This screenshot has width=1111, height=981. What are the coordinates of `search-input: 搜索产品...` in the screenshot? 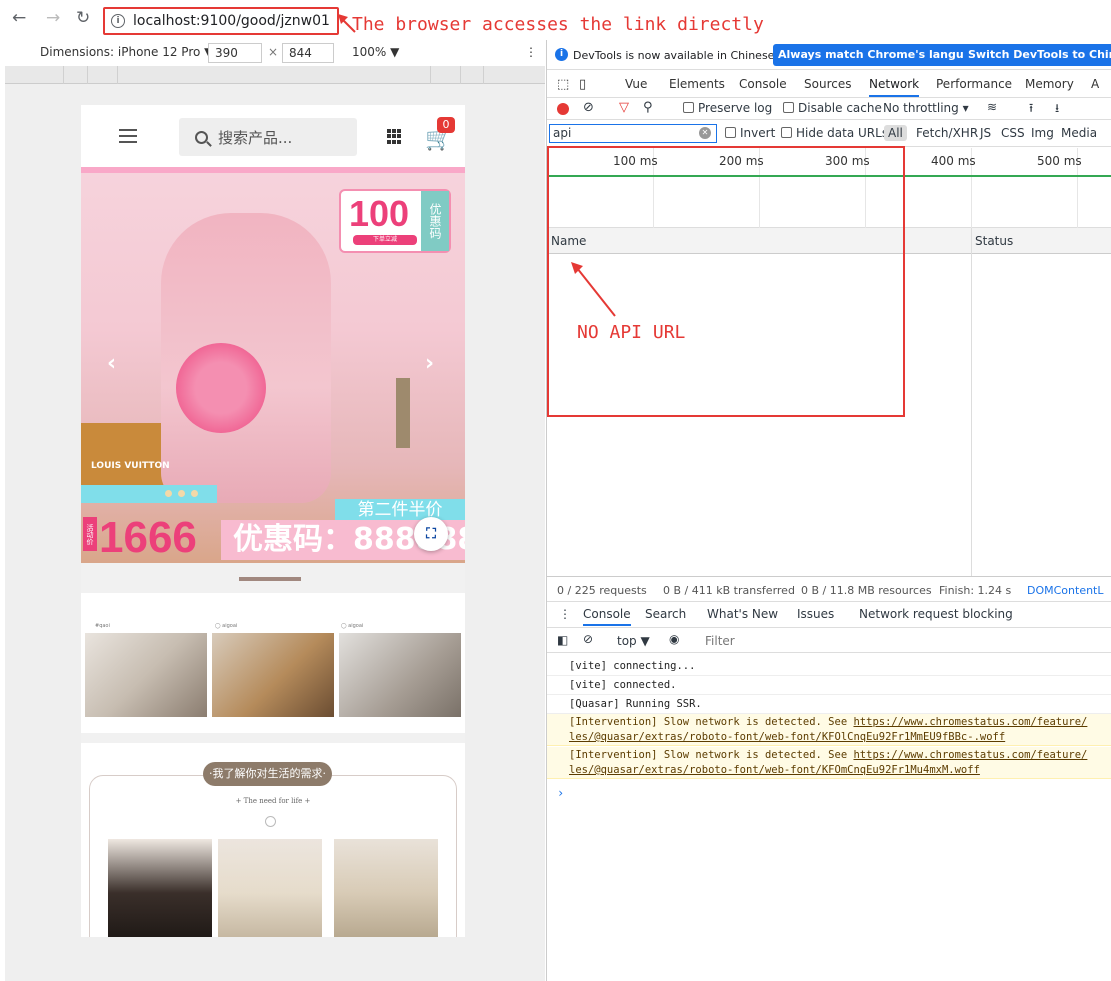 It's located at (268, 137).